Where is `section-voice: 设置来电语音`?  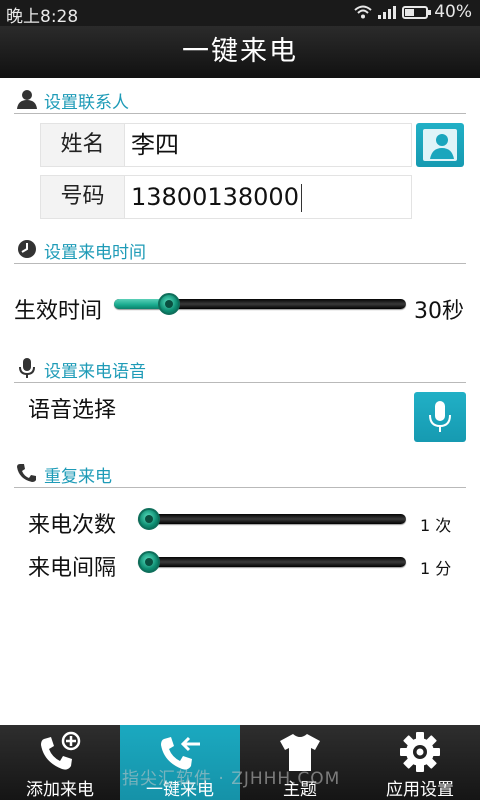 section-voice: 设置来电语音 is located at coordinates (240, 368).